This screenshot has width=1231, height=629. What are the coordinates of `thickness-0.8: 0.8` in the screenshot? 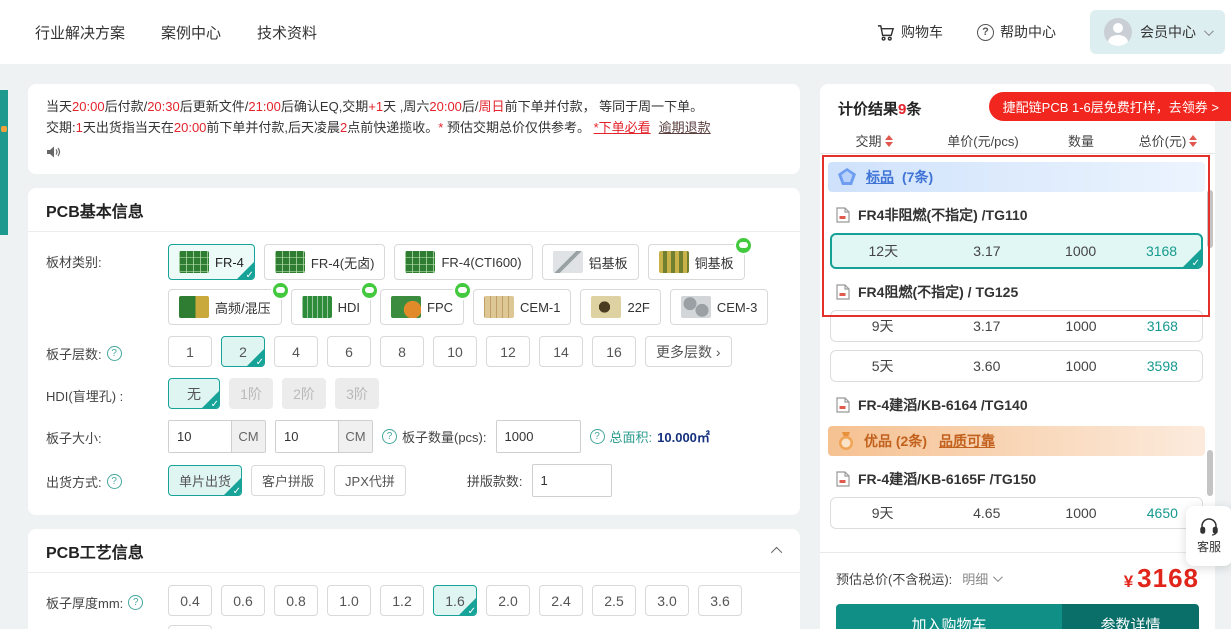 It's located at (296, 600).